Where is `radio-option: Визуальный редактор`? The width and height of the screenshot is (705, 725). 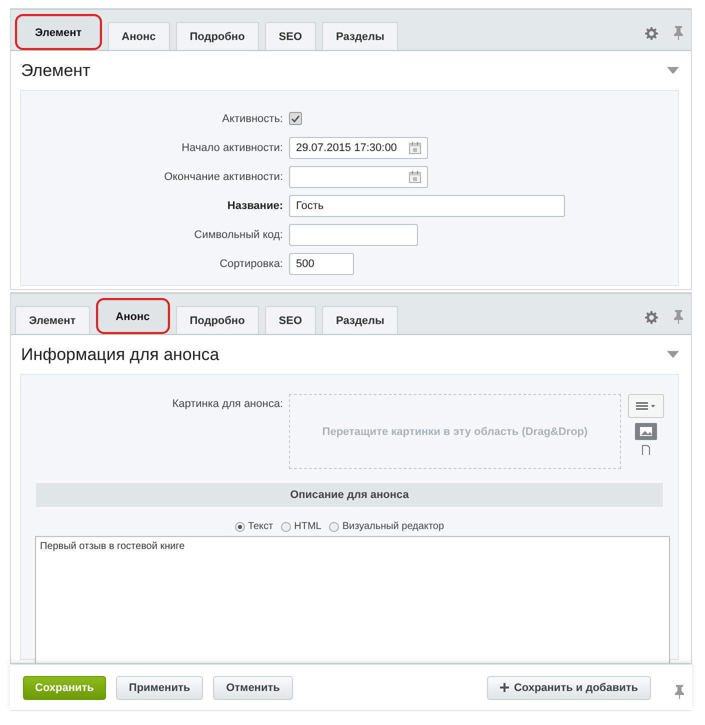 radio-option: Визуальный редактор is located at coordinates (386, 526).